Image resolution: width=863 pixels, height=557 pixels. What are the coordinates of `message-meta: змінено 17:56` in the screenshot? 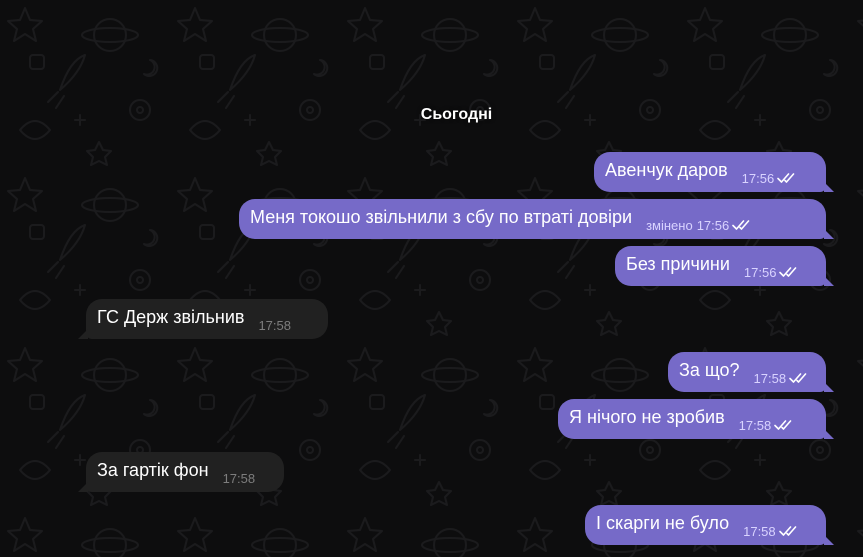 It's located at (699, 225).